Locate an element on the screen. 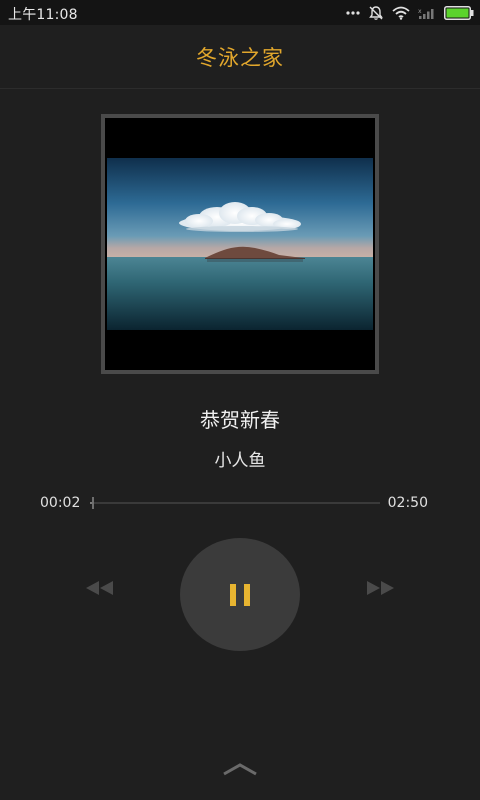 The width and height of the screenshot is (480, 800). progress-slider is located at coordinates (235, 503).